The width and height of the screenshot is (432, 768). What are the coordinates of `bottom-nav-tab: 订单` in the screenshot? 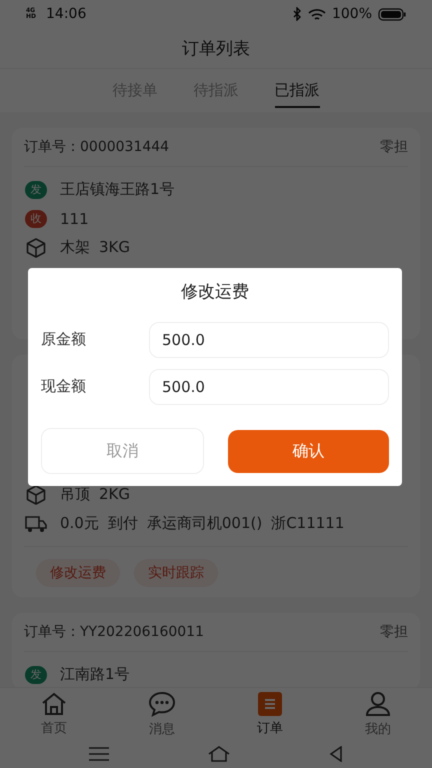 It's located at (270, 714).